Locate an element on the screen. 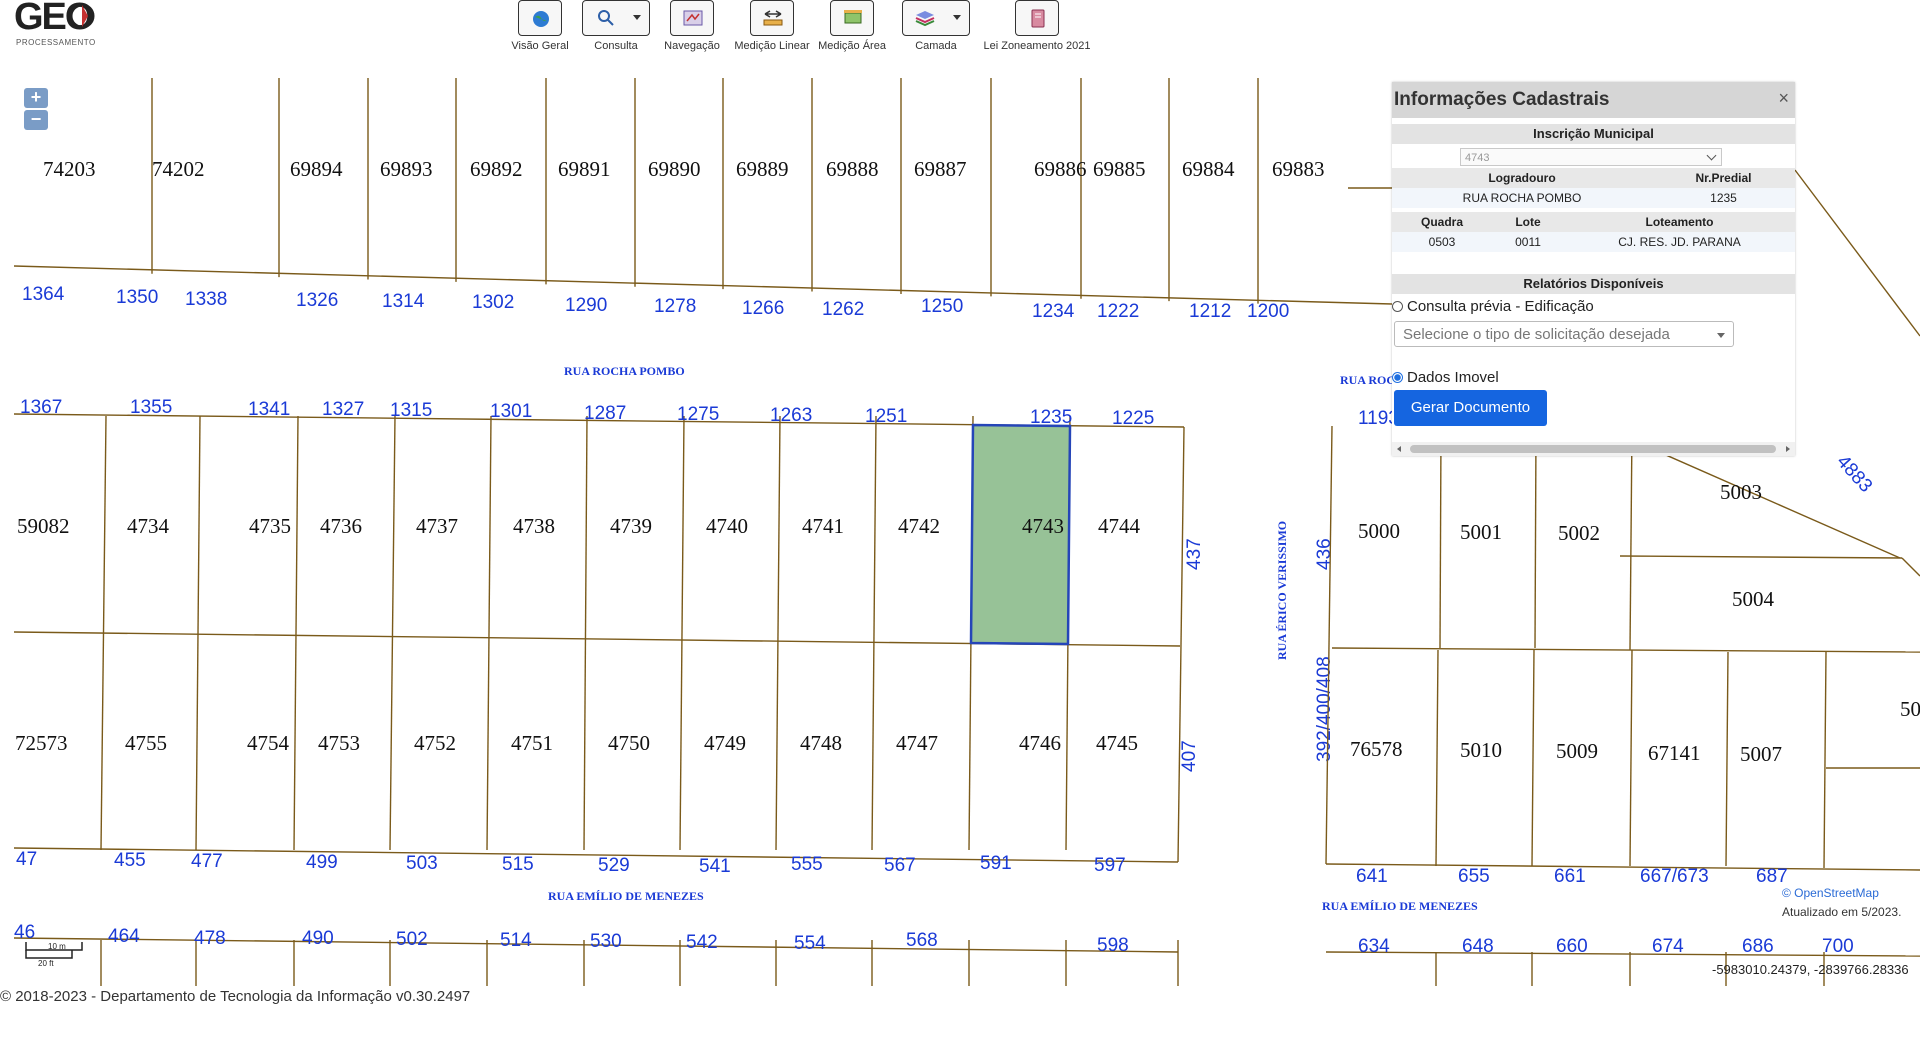 The width and height of the screenshot is (1920, 1060). house-number: 591 is located at coordinates (996, 863).